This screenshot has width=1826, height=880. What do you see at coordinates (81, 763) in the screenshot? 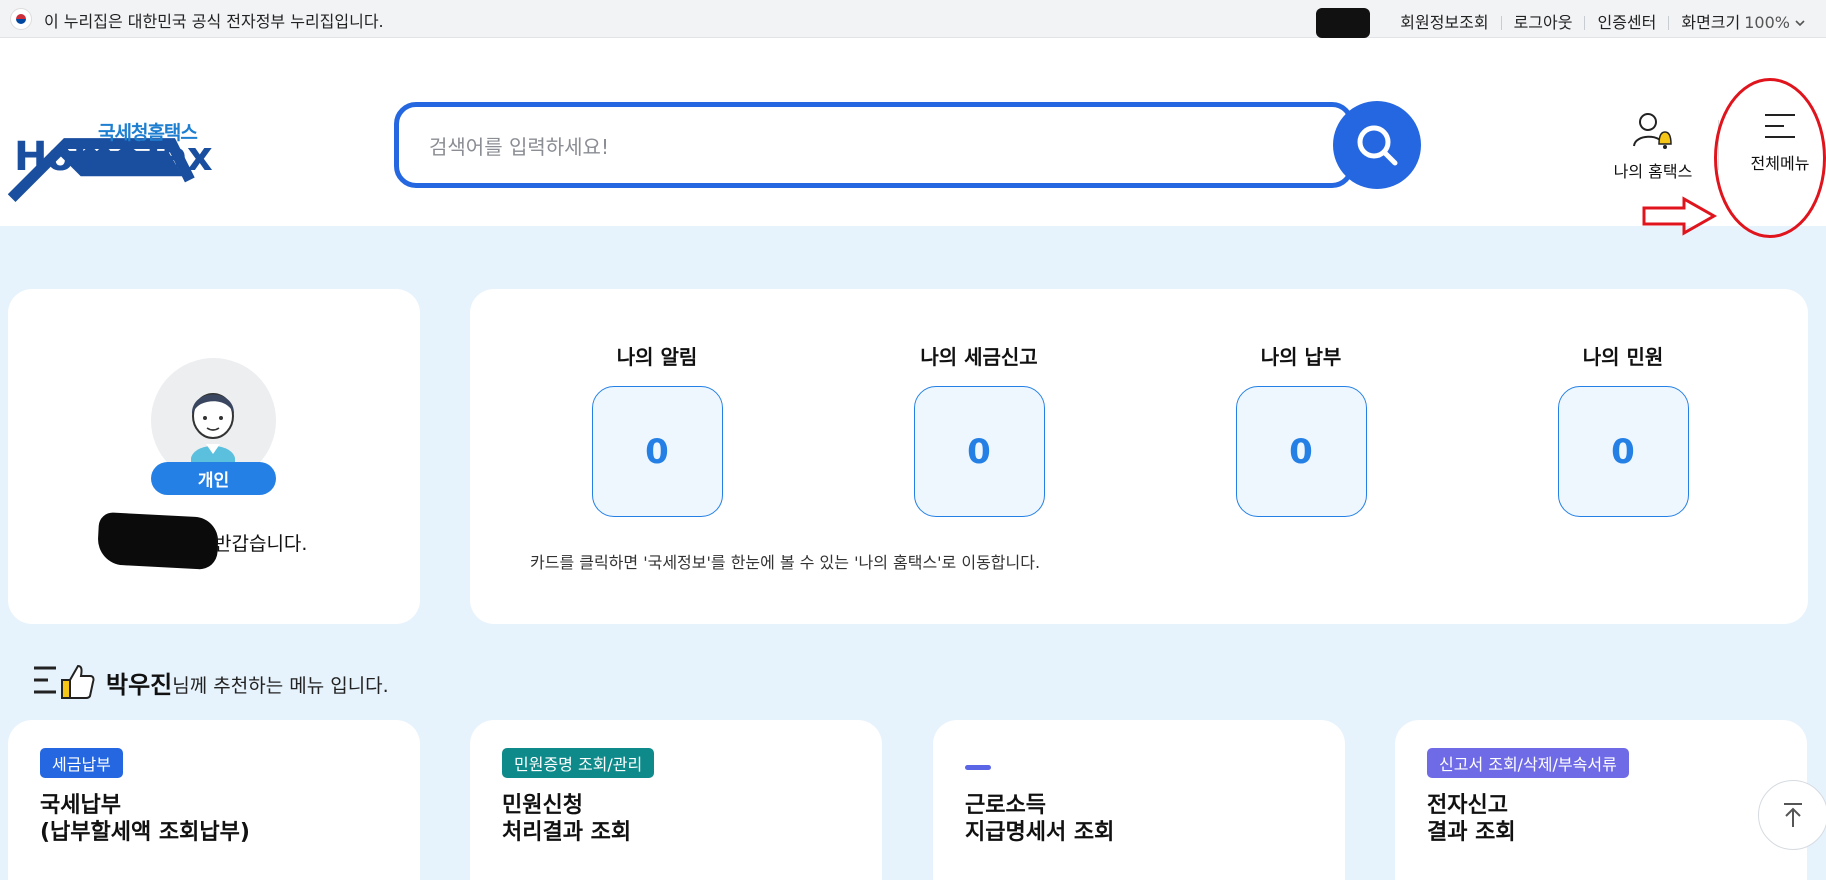
I see `category-tag: 세금납부` at bounding box center [81, 763].